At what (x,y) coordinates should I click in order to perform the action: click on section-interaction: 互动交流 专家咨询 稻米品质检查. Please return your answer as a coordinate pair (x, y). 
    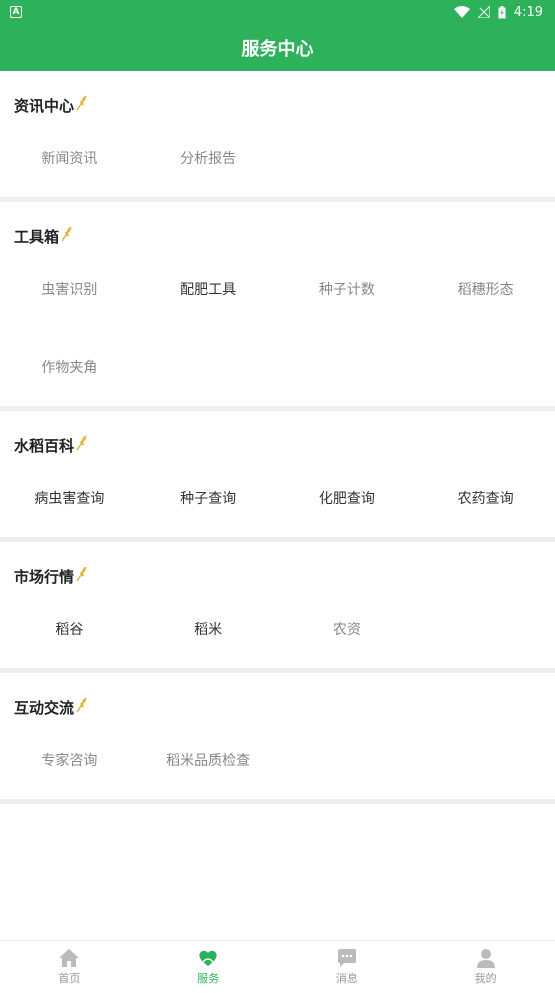
    Looking at the image, I should click on (277, 738).